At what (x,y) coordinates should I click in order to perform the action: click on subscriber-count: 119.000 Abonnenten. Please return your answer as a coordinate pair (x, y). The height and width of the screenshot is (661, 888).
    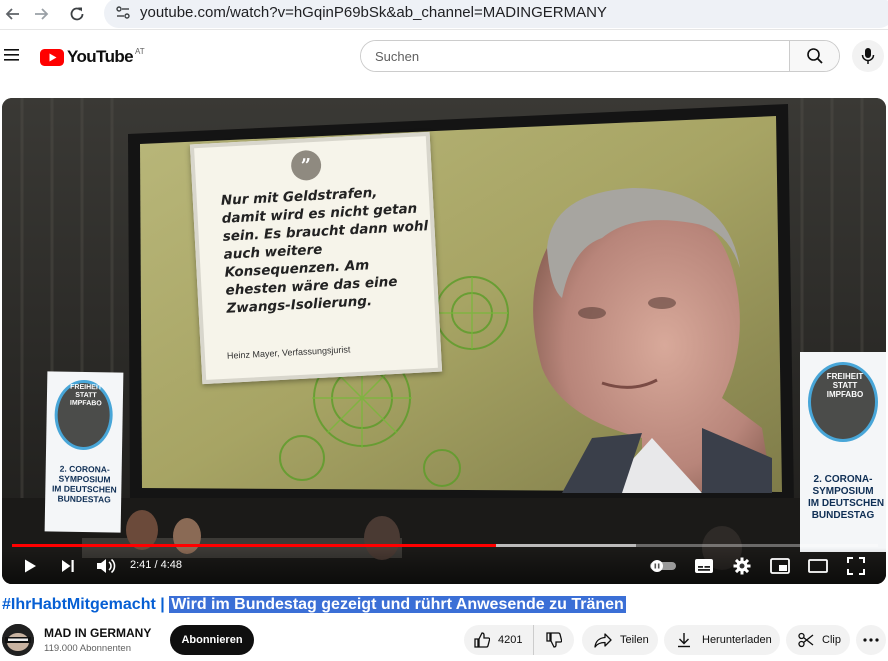
    Looking at the image, I should click on (87, 648).